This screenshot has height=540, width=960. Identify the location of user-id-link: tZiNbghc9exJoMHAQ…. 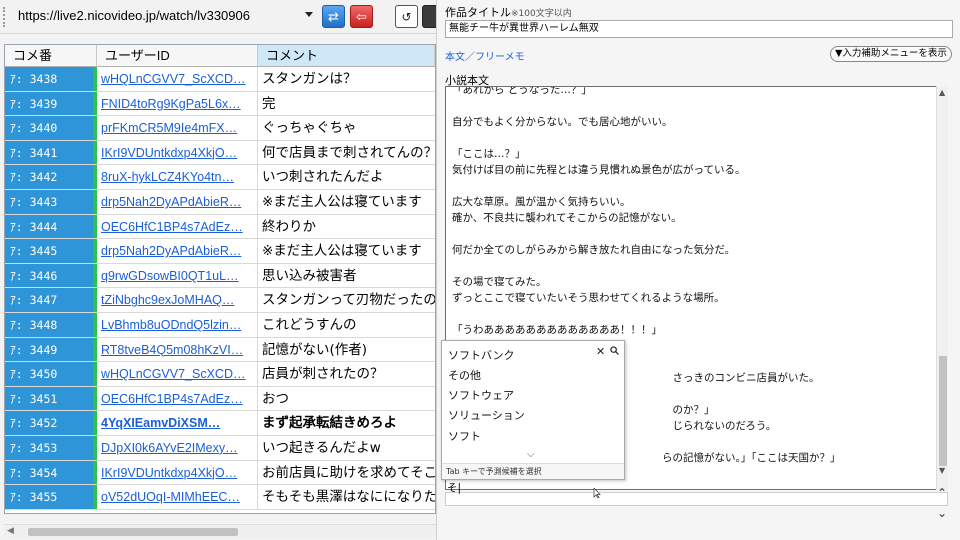
(177, 300).